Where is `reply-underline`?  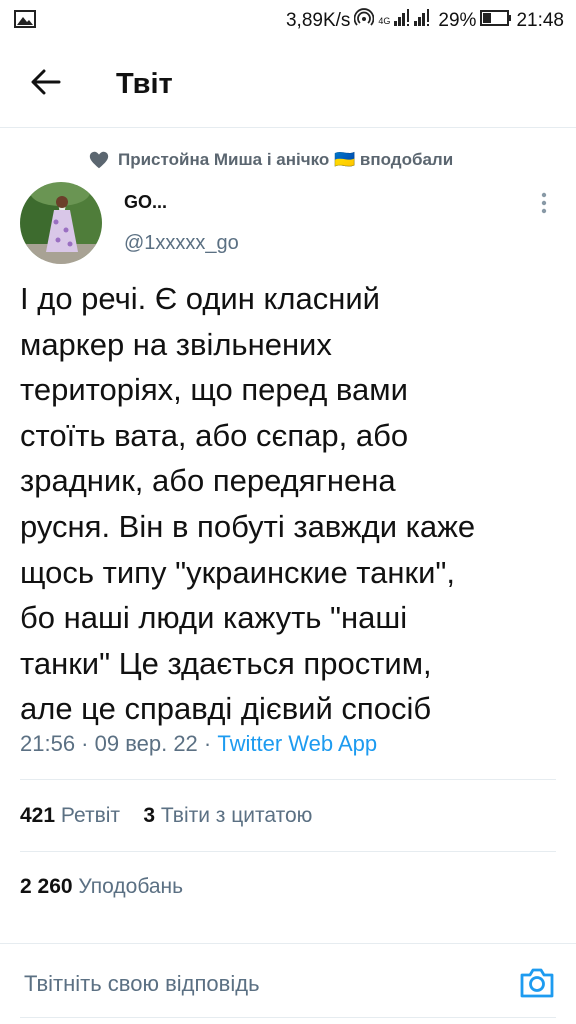
reply-underline is located at coordinates (288, 1017).